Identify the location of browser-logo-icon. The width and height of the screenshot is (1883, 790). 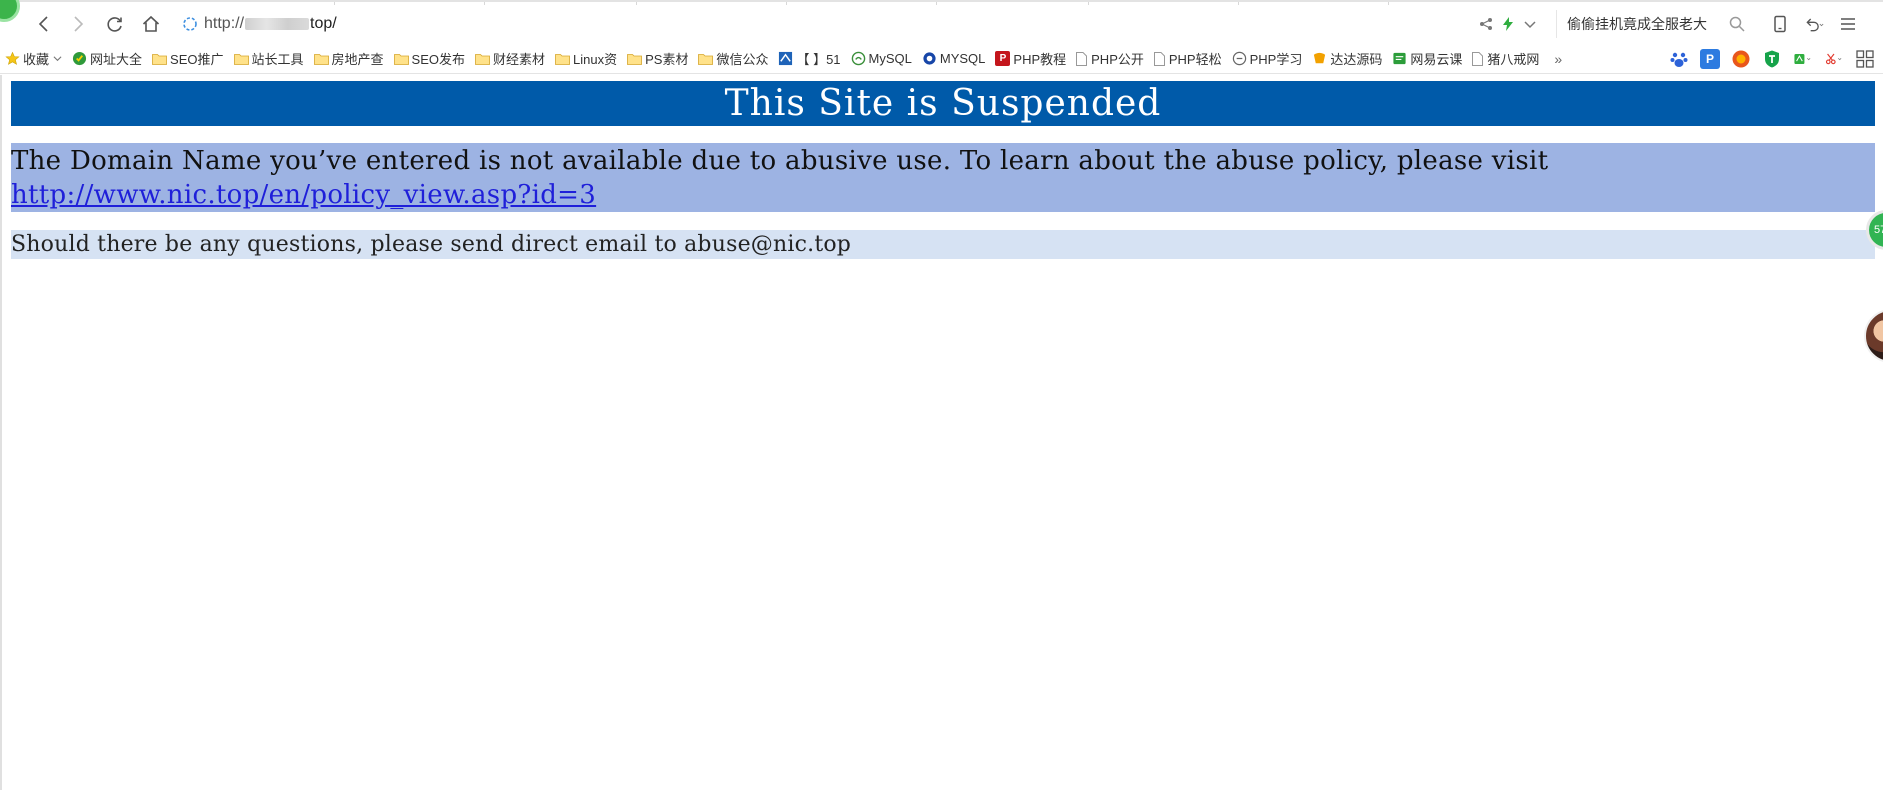
(10, 11).